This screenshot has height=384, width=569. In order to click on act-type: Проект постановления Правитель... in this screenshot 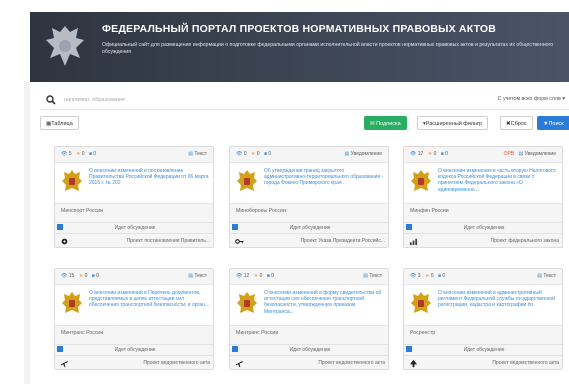, I will do `click(168, 241)`.